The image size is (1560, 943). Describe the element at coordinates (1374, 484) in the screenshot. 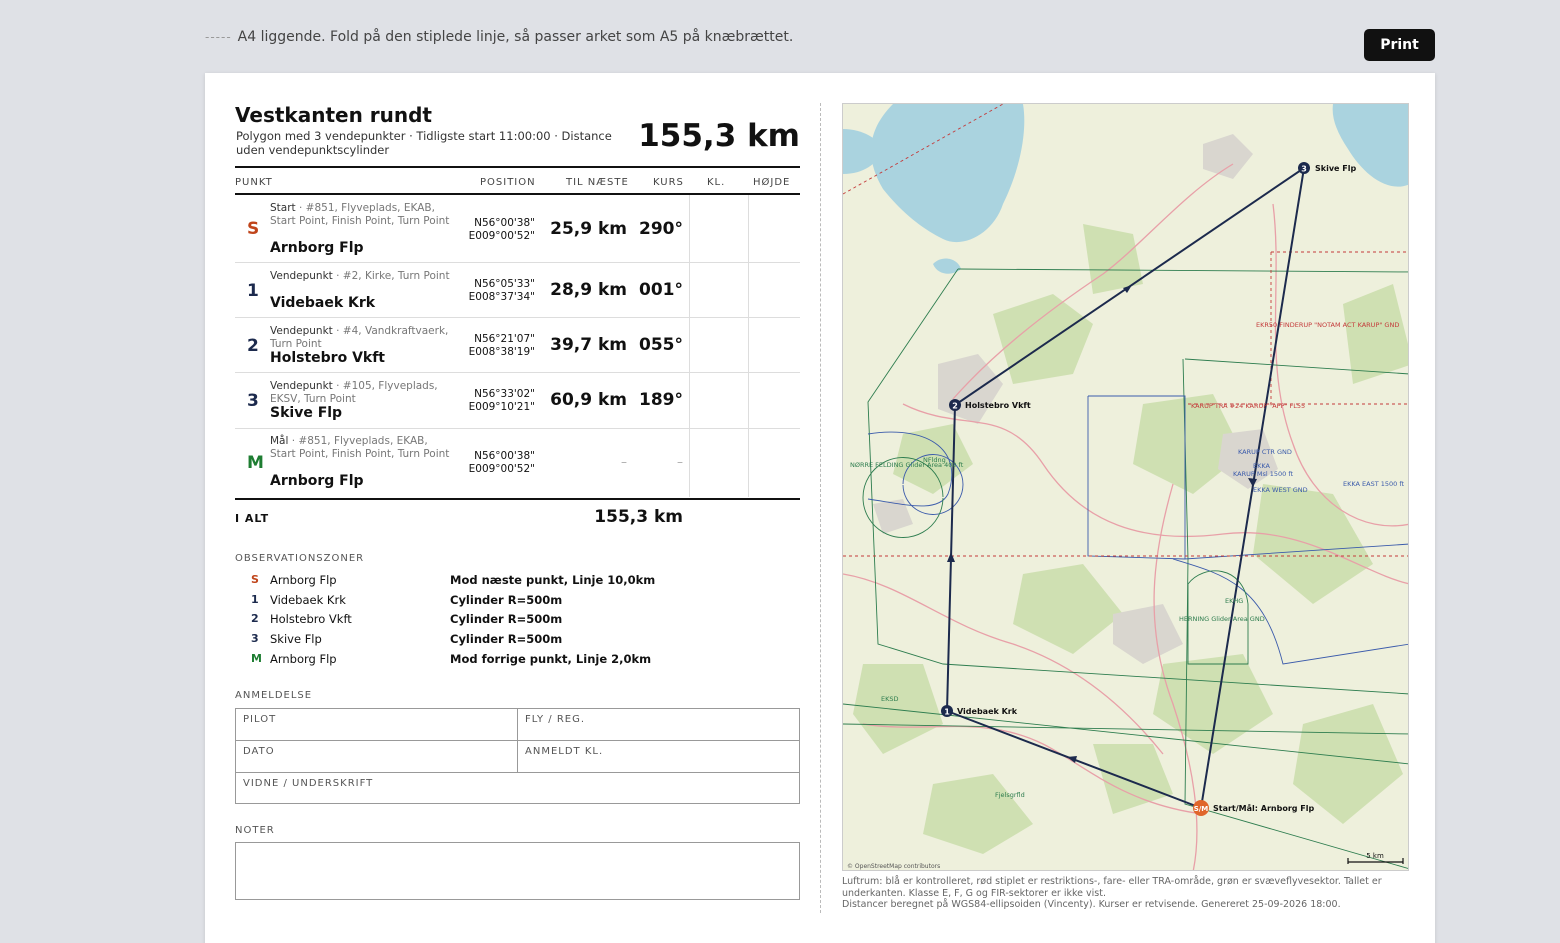

I see `svg-text: EKKA EAST 1500 ft` at that location.